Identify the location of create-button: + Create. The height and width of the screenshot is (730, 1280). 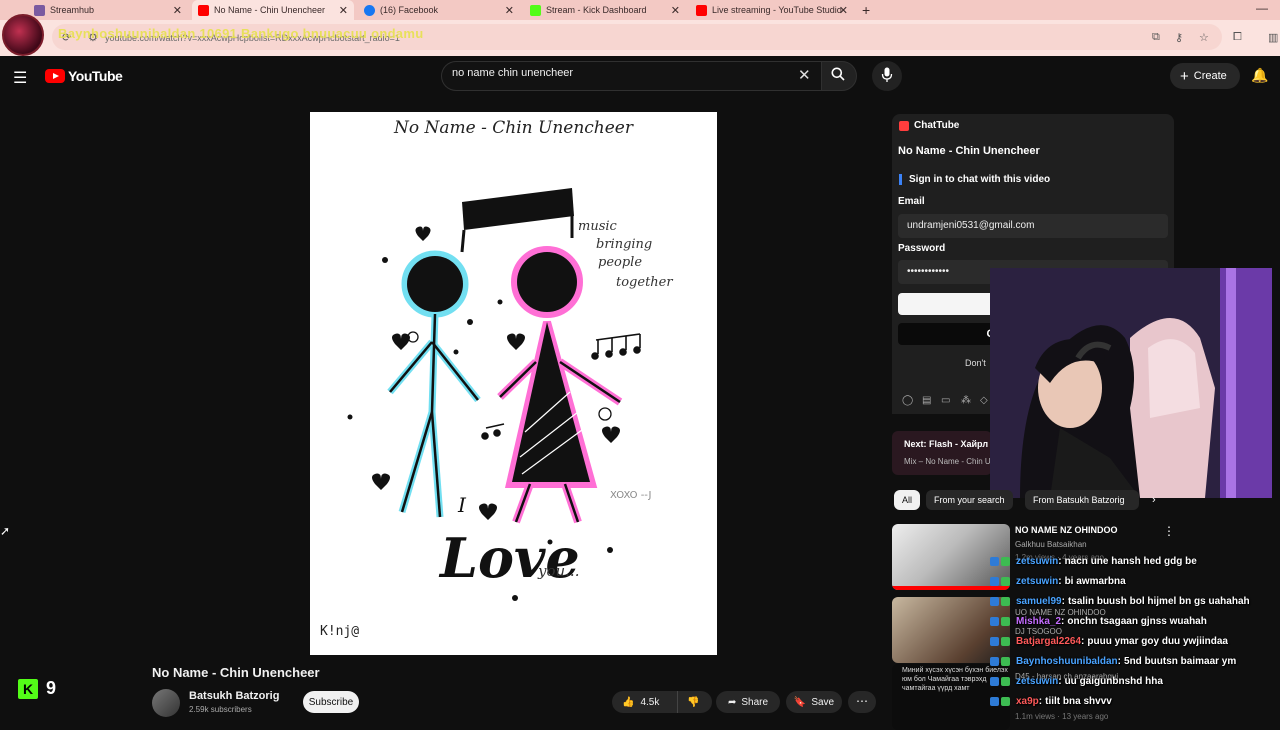
(1205, 76).